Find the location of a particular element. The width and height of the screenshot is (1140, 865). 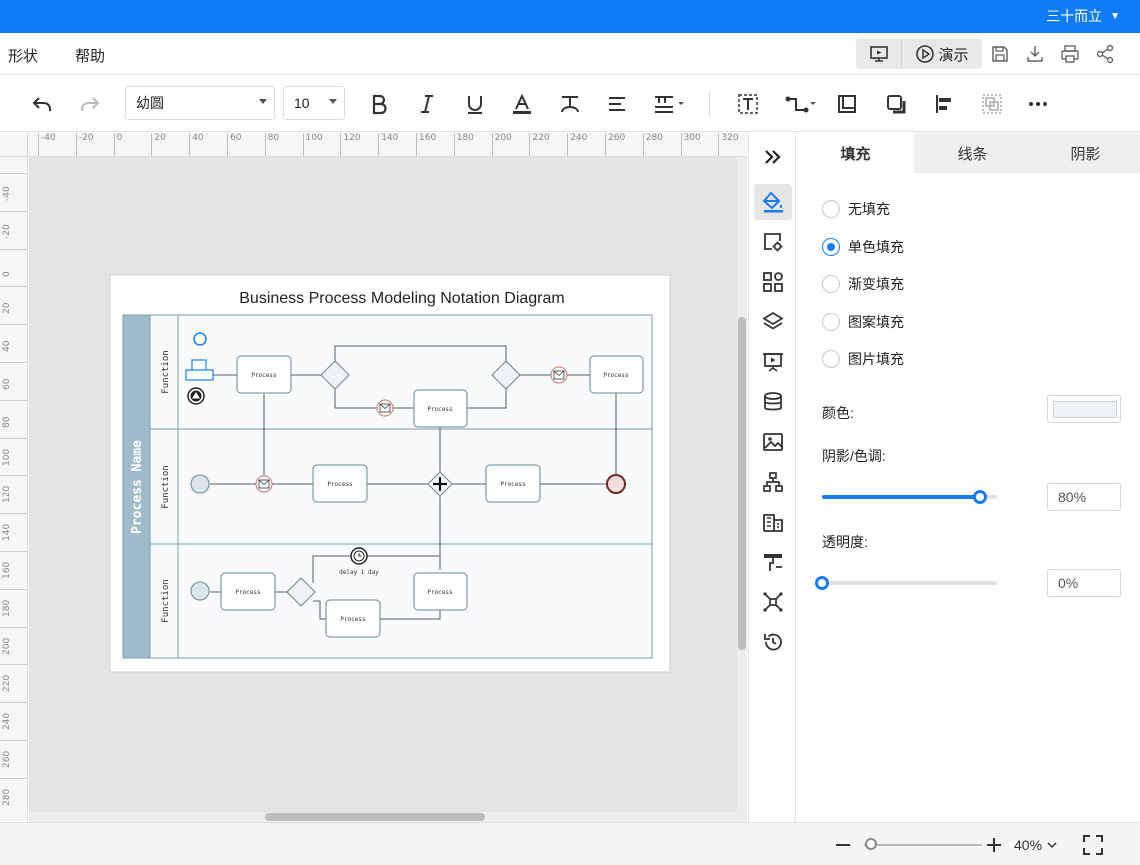

connector-button is located at coordinates (801, 104).